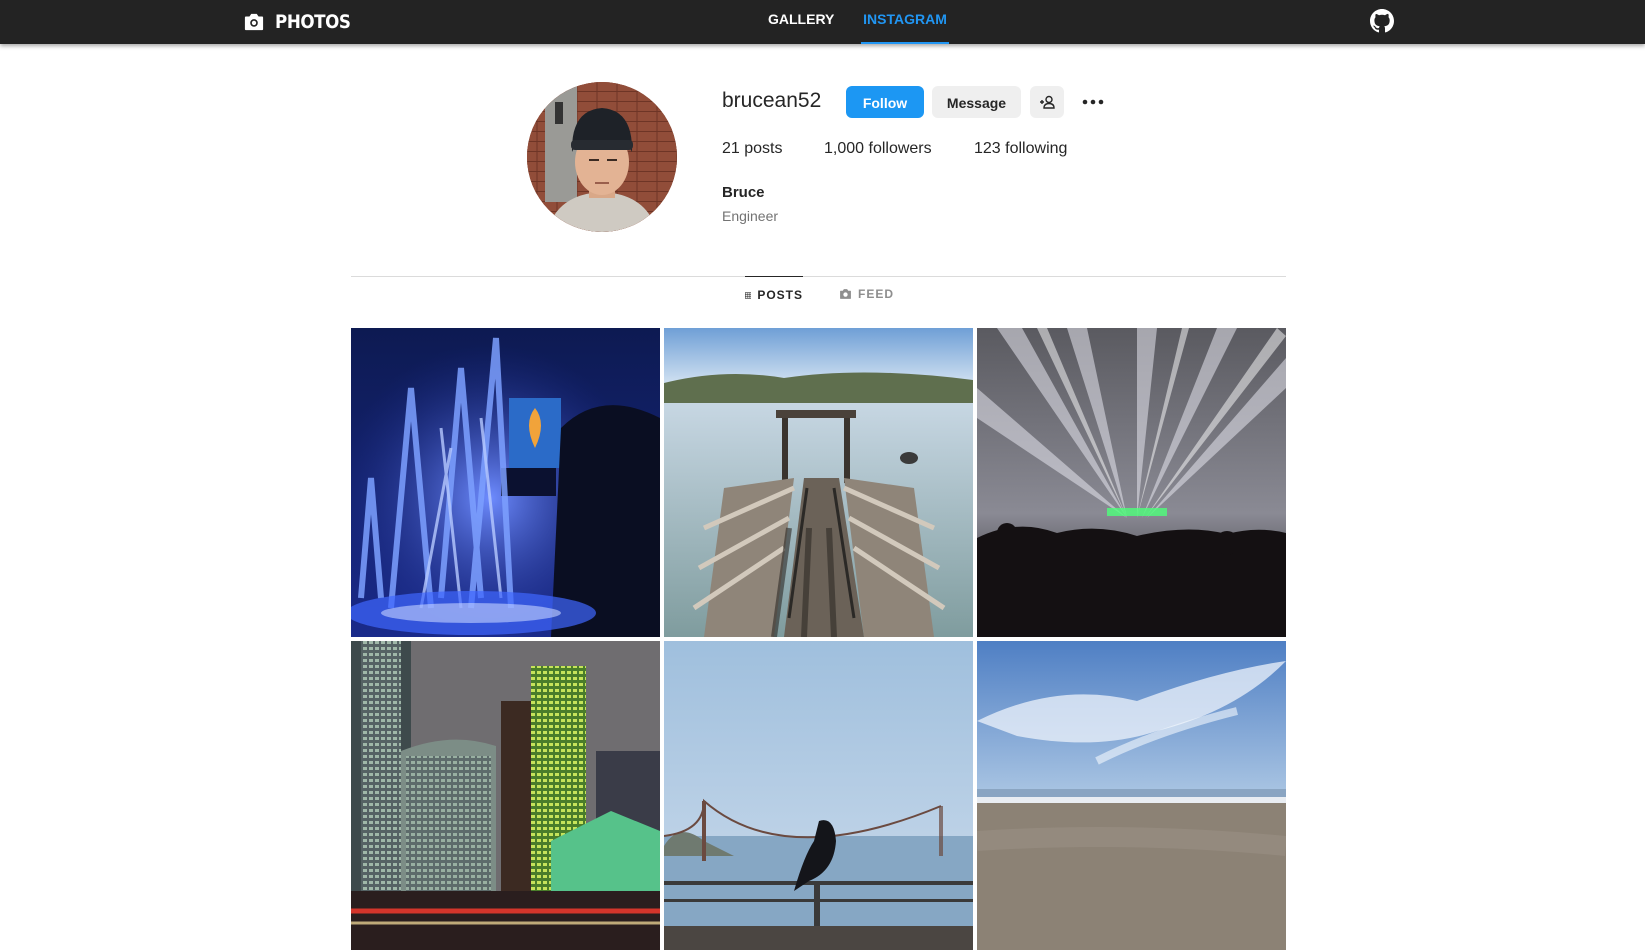  I want to click on followers-label: followers, so click(900, 148).